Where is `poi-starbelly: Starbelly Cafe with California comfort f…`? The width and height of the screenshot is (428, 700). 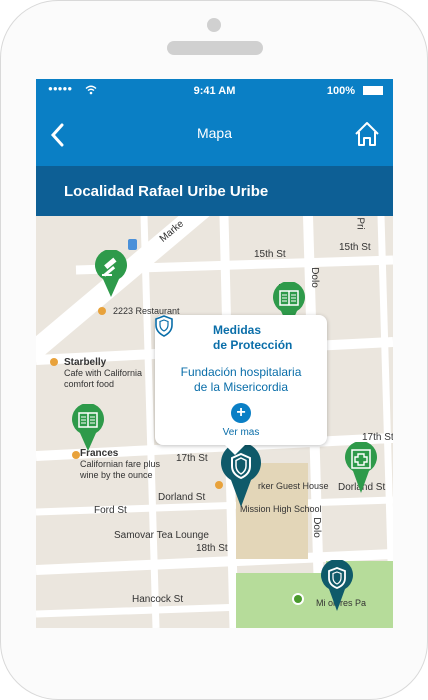 poi-starbelly: Starbelly Cafe with California comfort f… is located at coordinates (103, 373).